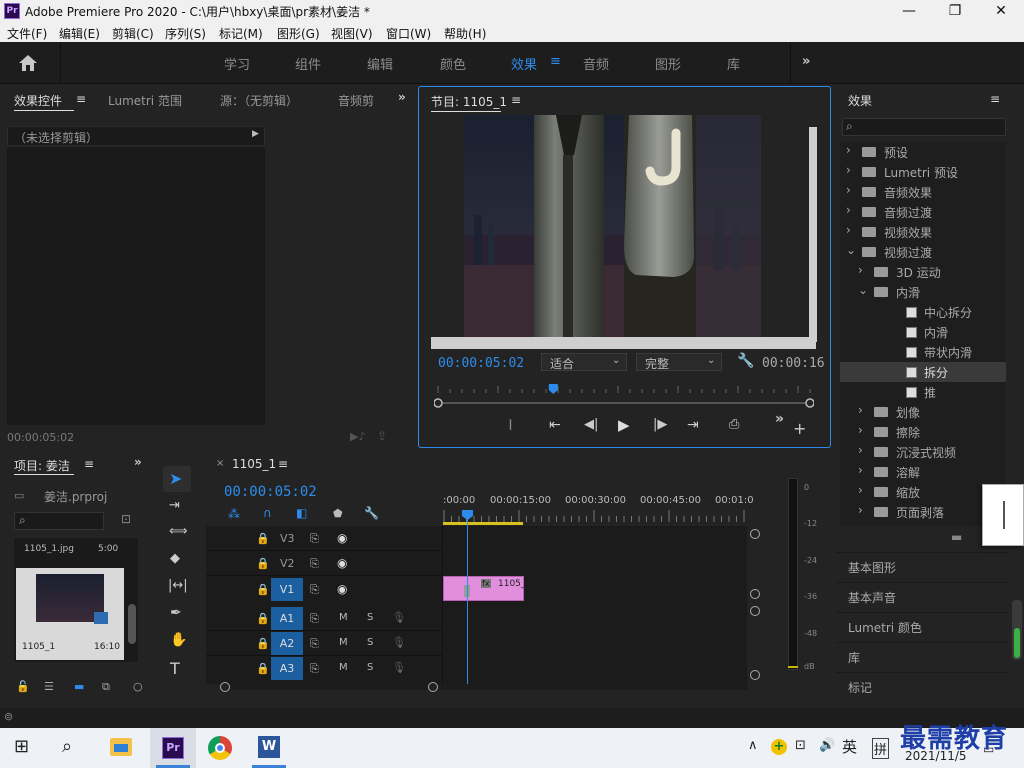  Describe the element at coordinates (483, 523) in the screenshot. I see `work-area-bar` at that location.